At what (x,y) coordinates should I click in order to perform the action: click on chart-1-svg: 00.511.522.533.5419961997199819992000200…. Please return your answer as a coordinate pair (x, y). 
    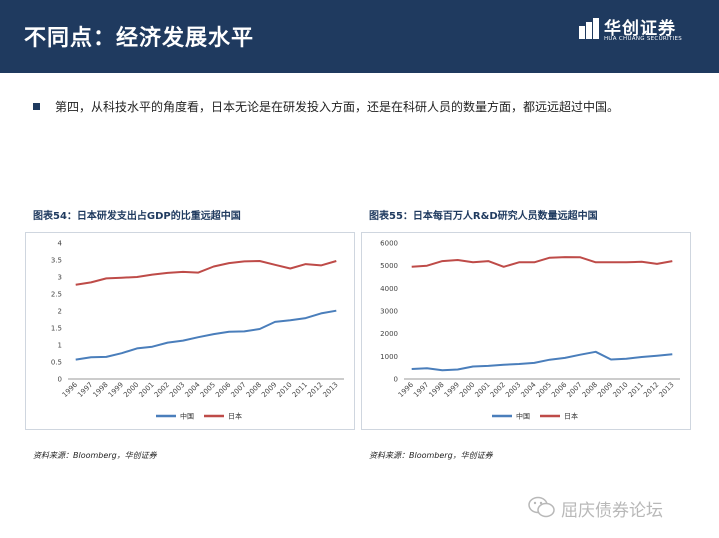
    Looking at the image, I should click on (197, 330).